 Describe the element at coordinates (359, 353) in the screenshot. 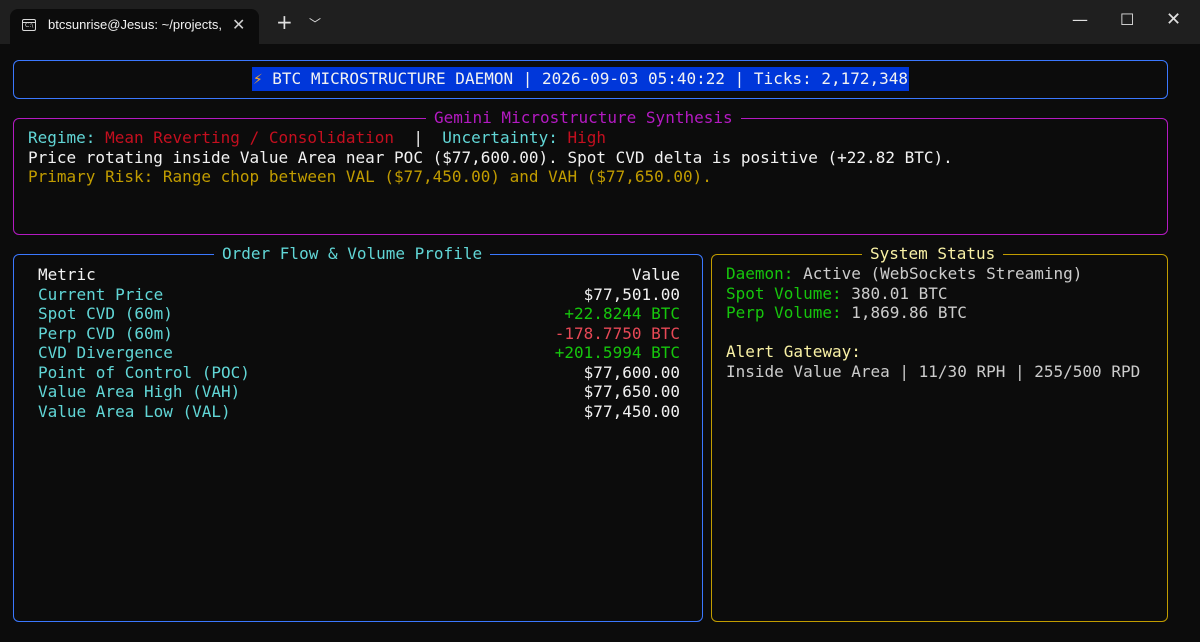

I see `table-row: CVD Divergence +201.5994 BTC` at that location.